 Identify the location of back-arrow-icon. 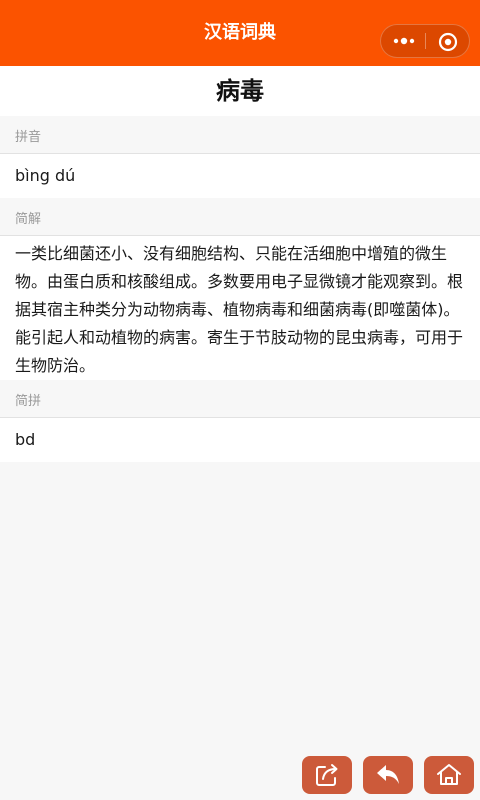
(388, 774).